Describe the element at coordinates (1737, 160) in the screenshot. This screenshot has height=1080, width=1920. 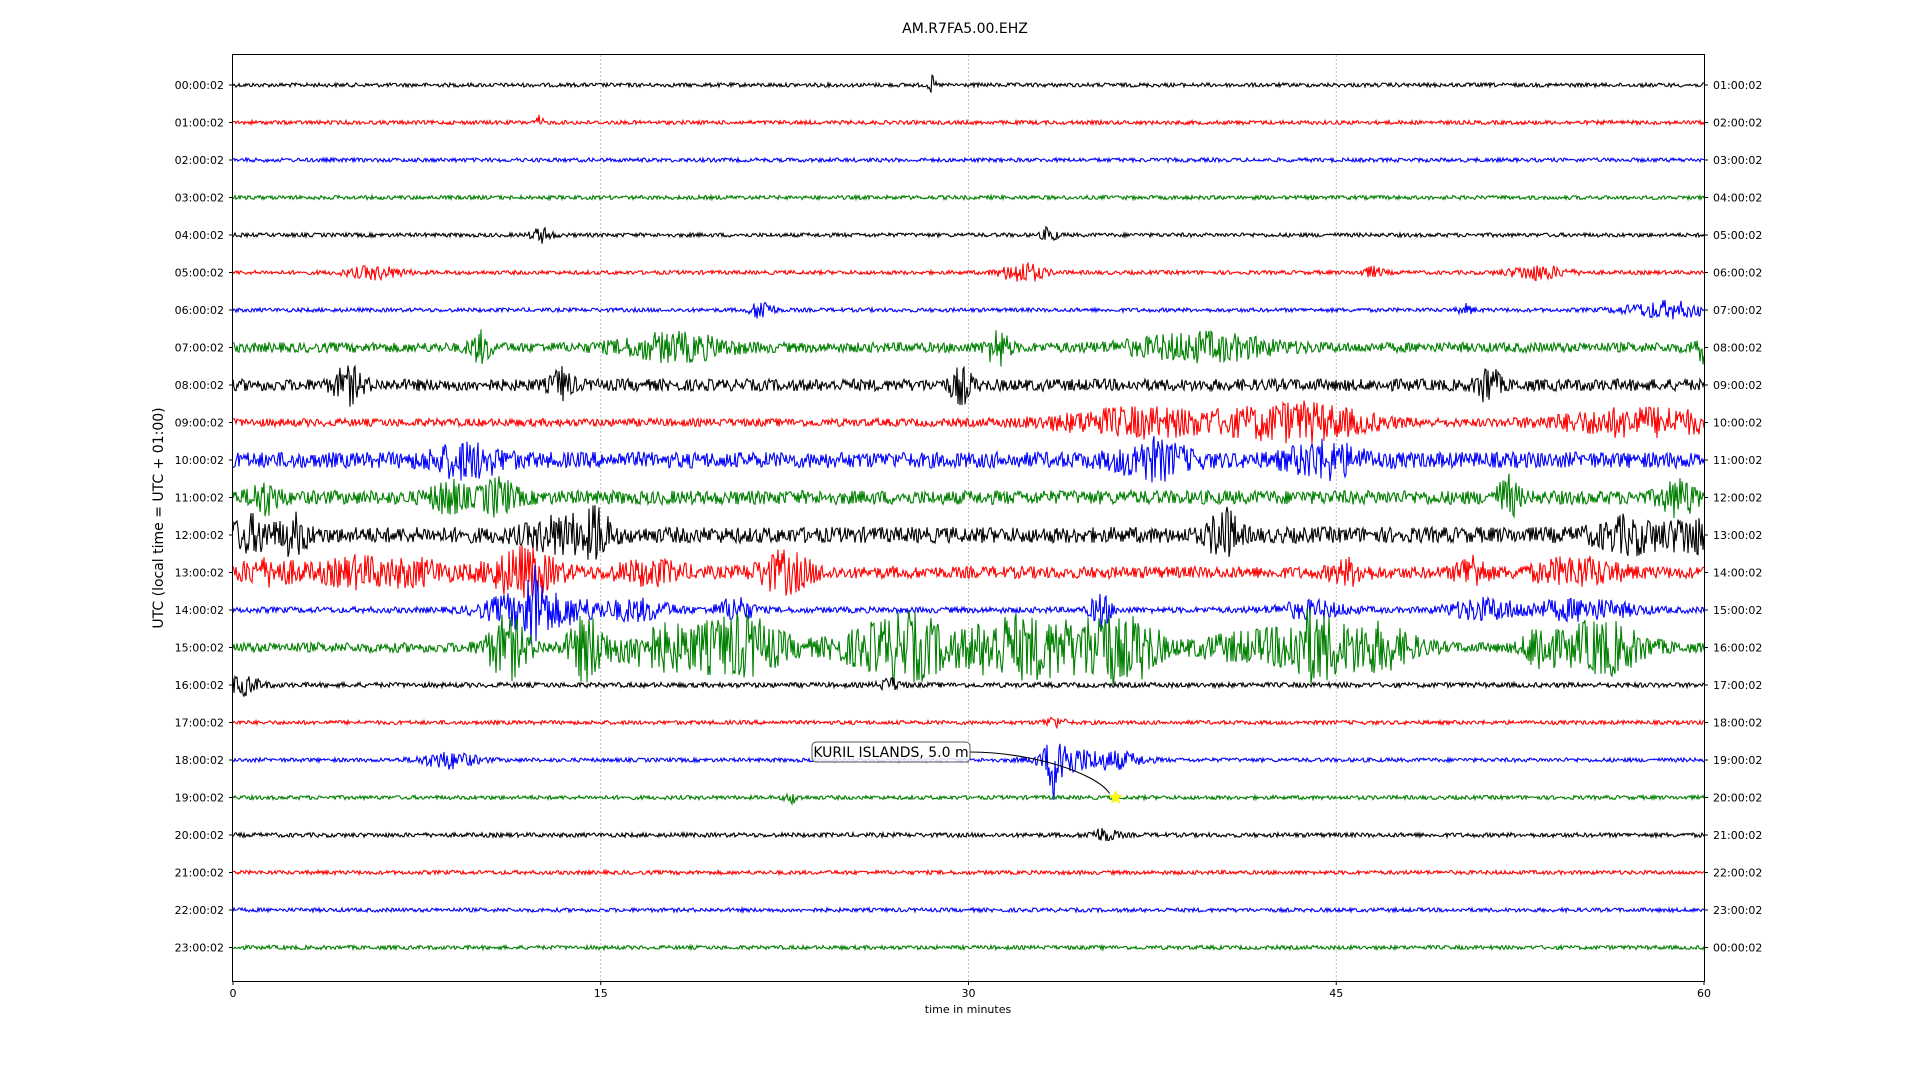
I see `right-hour-label: 03:00:02` at that location.